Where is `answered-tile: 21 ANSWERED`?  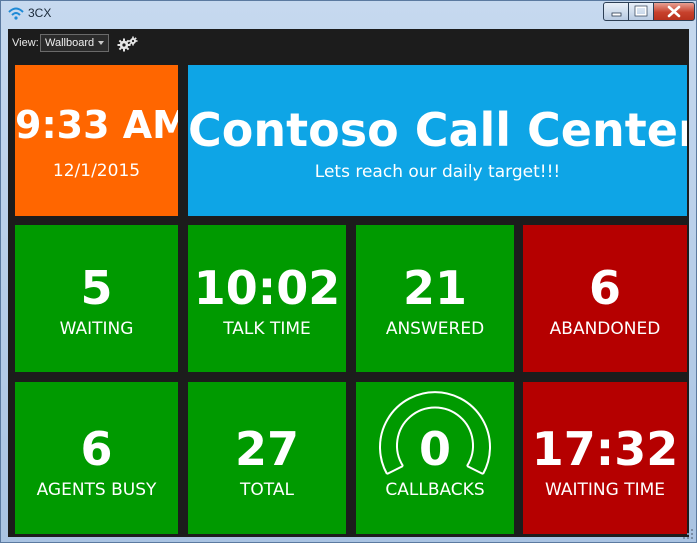
answered-tile: 21 ANSWERED is located at coordinates (435, 298).